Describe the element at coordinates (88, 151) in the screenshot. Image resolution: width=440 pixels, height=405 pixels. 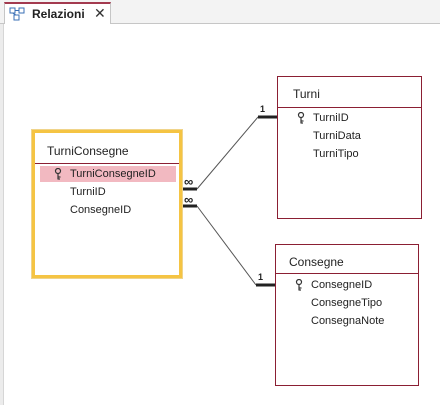
I see `table-title: TurniConsegne` at that location.